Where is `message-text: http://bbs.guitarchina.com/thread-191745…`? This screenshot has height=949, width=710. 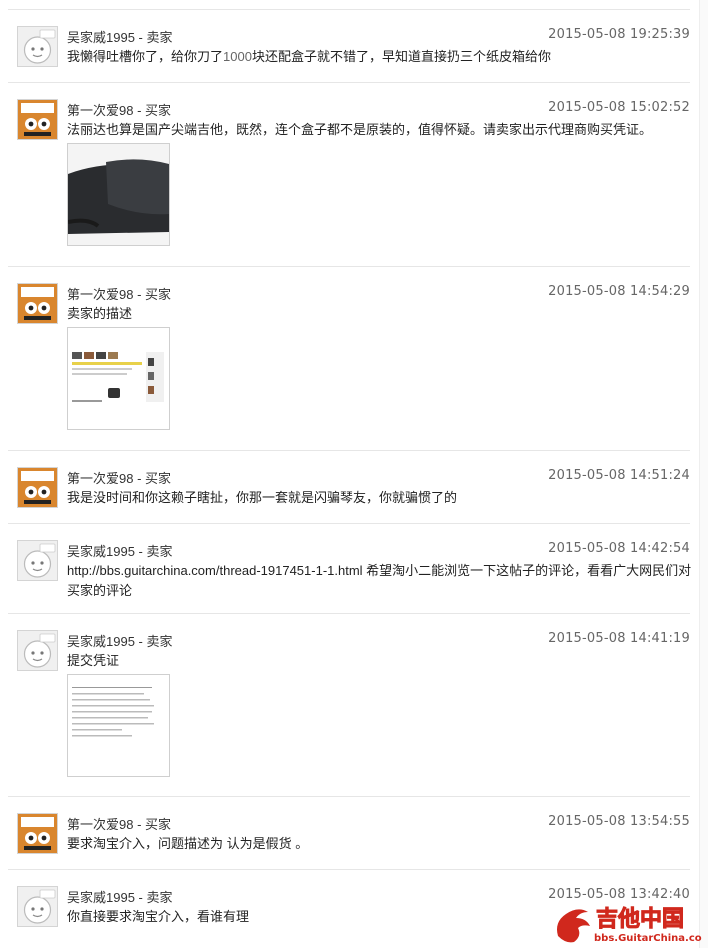
message-text: http://bbs.guitarchina.com/thread-191745… is located at coordinates (379, 580).